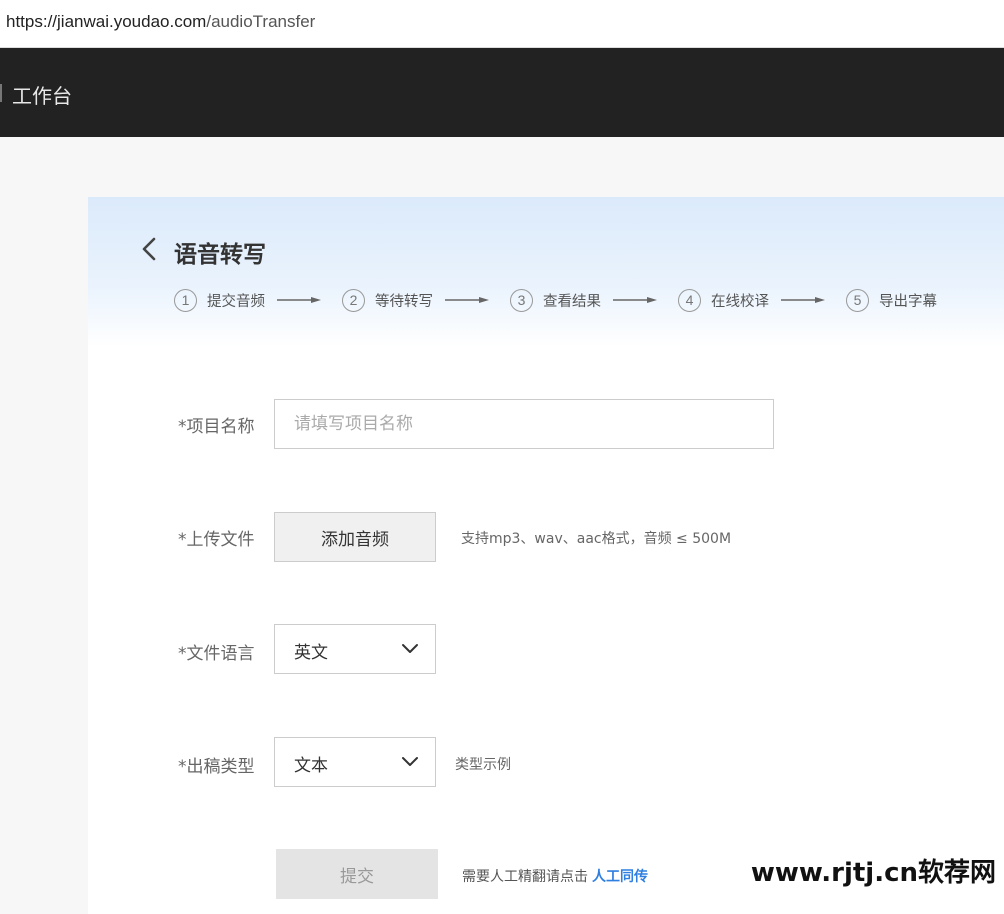 The image size is (1004, 914). I want to click on nav-separator, so click(1, 93).